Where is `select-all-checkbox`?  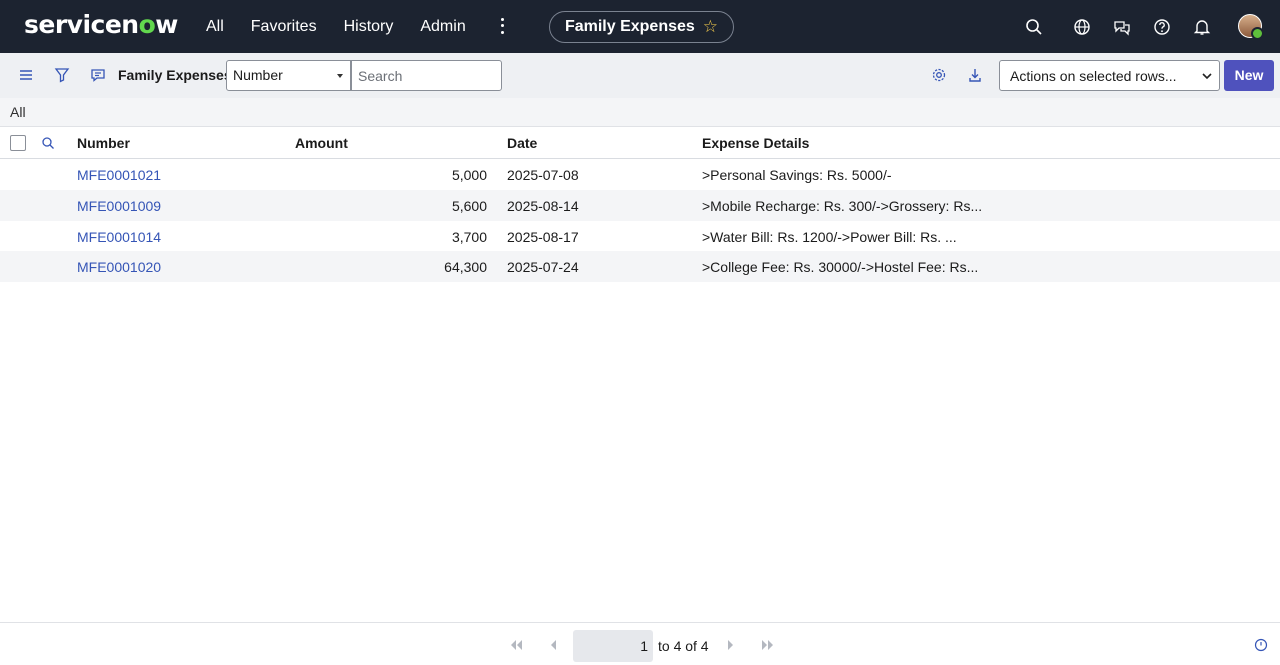 select-all-checkbox is located at coordinates (18, 143).